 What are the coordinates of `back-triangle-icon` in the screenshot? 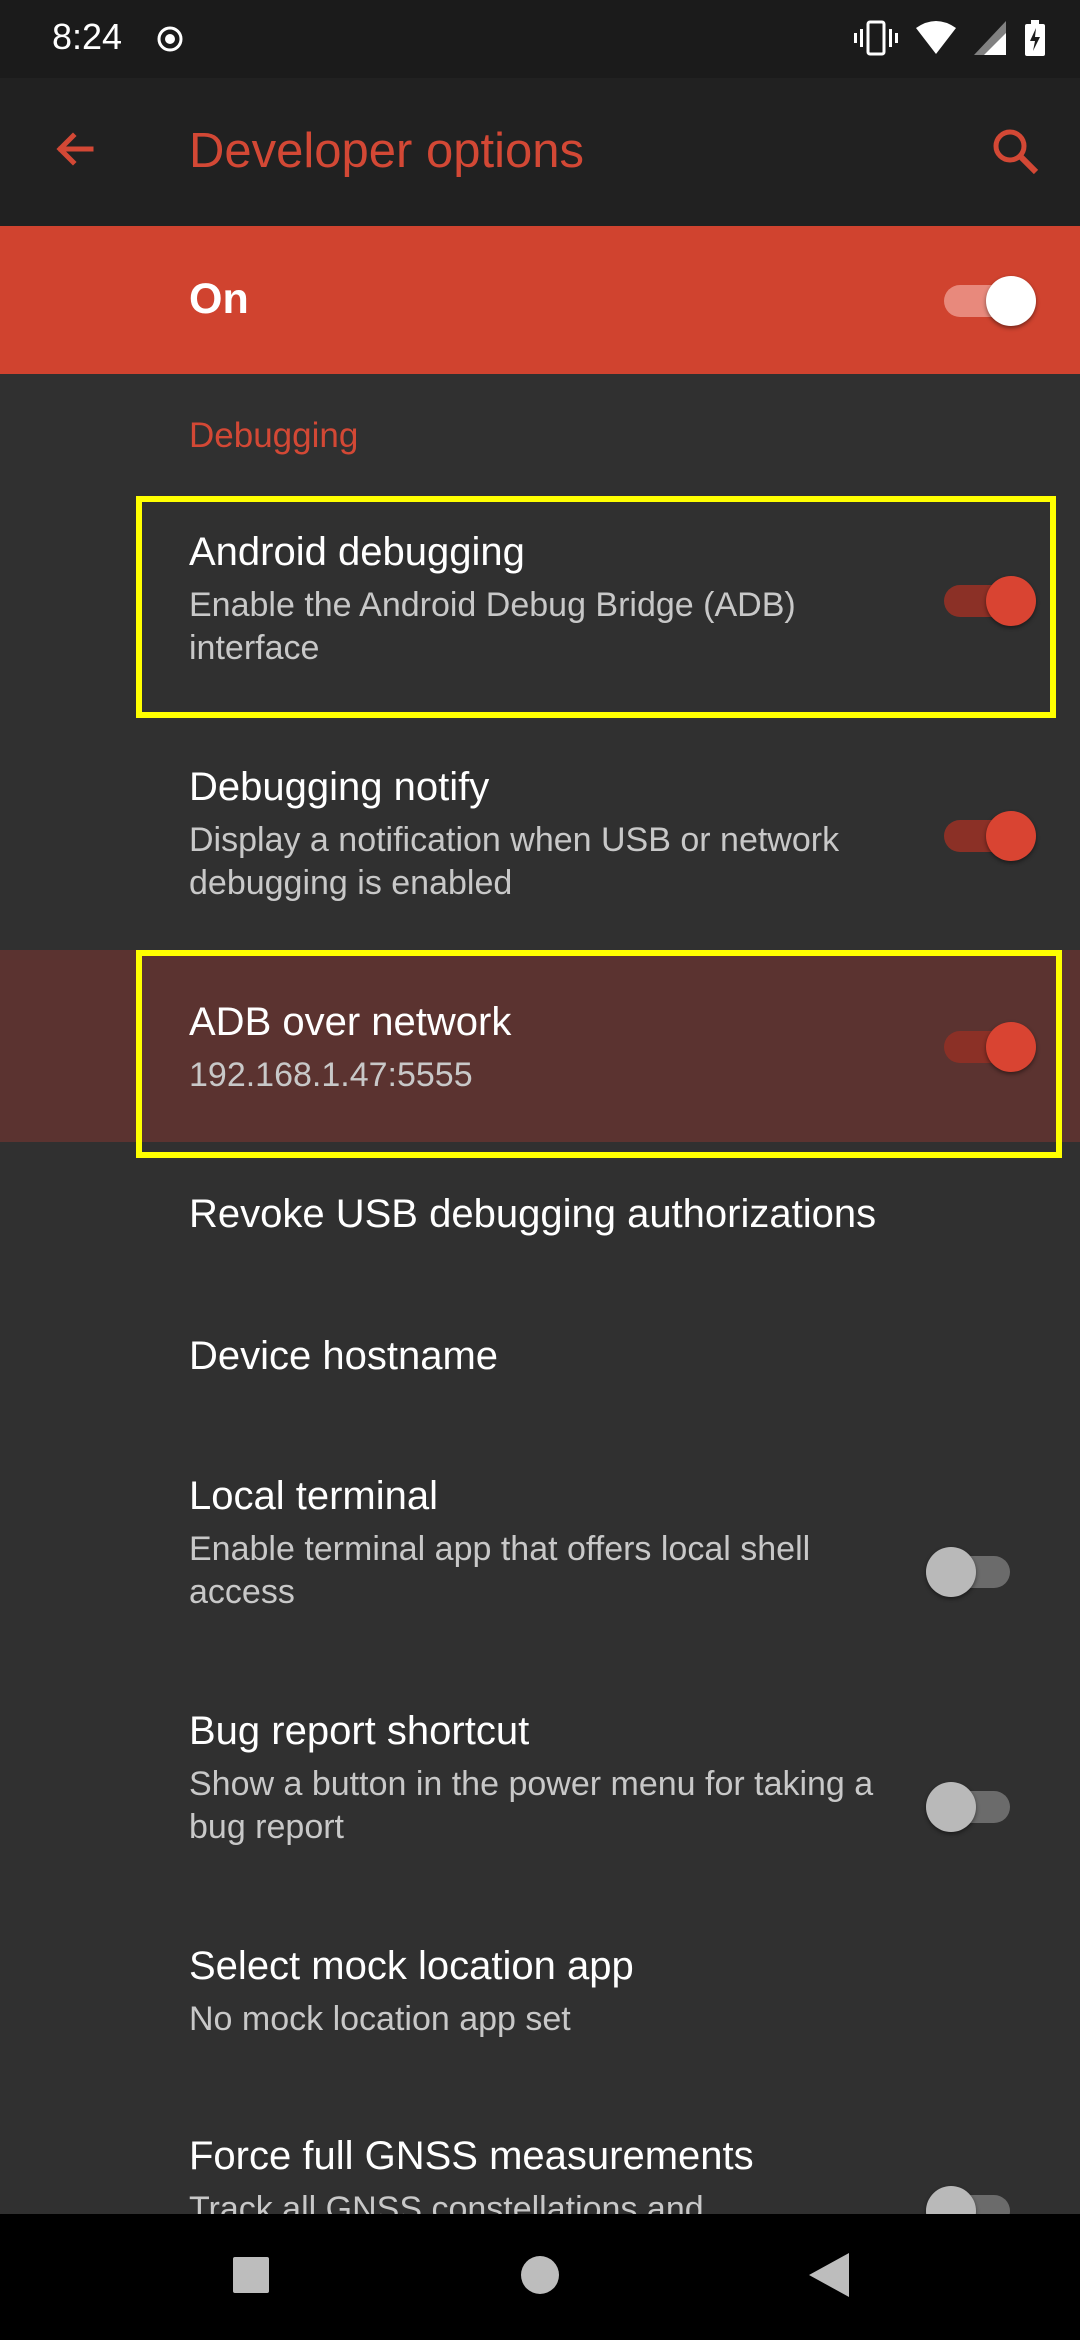 It's located at (829, 2277).